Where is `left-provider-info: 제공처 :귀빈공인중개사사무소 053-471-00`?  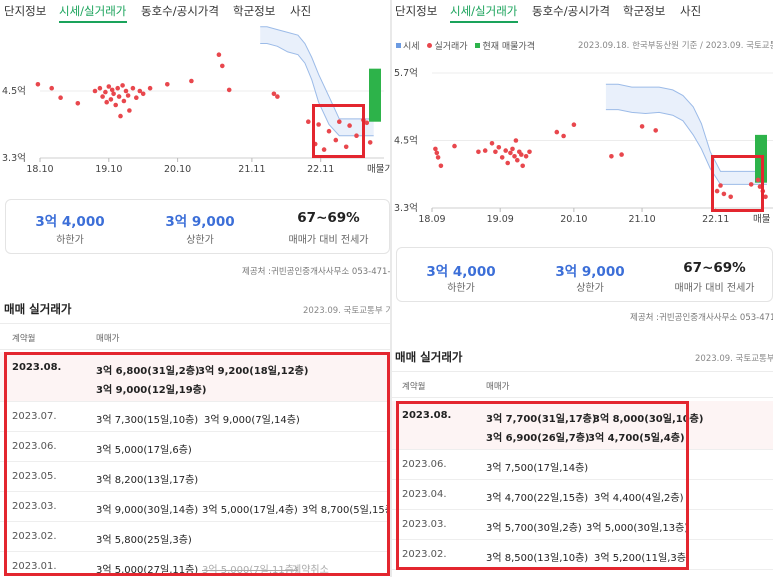 left-provider-info: 제공처 :귀빈공인중개사사무소 053-471-00 is located at coordinates (316, 272).